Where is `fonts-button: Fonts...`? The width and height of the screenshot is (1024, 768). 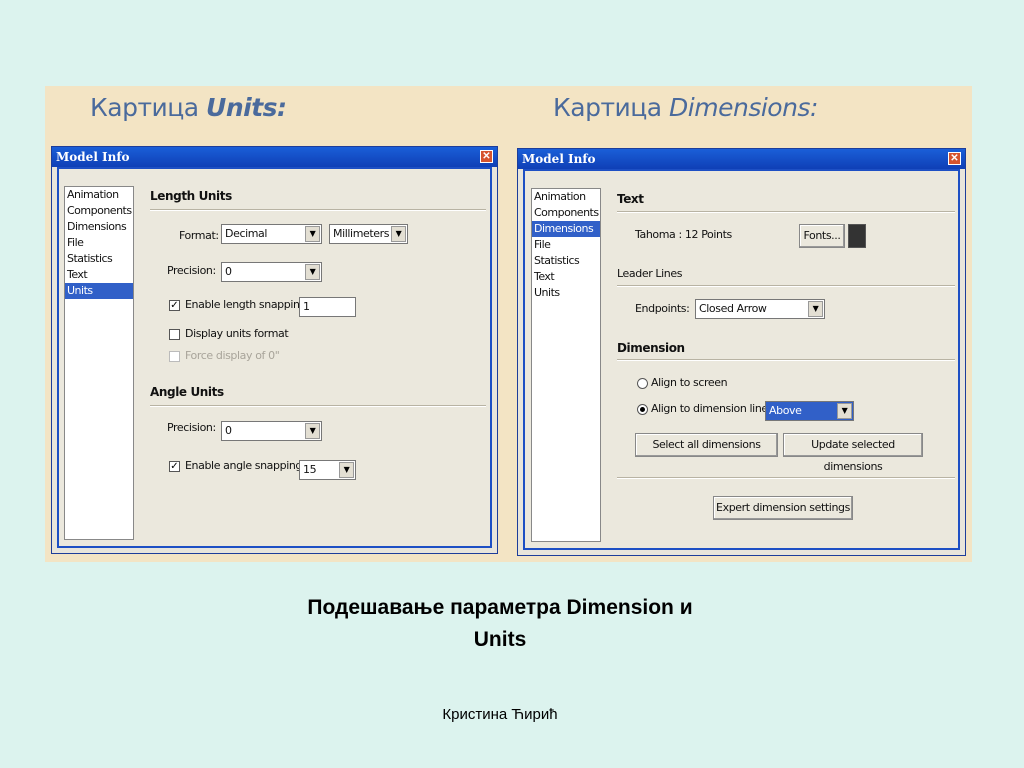
fonts-button: Fonts... is located at coordinates (822, 236).